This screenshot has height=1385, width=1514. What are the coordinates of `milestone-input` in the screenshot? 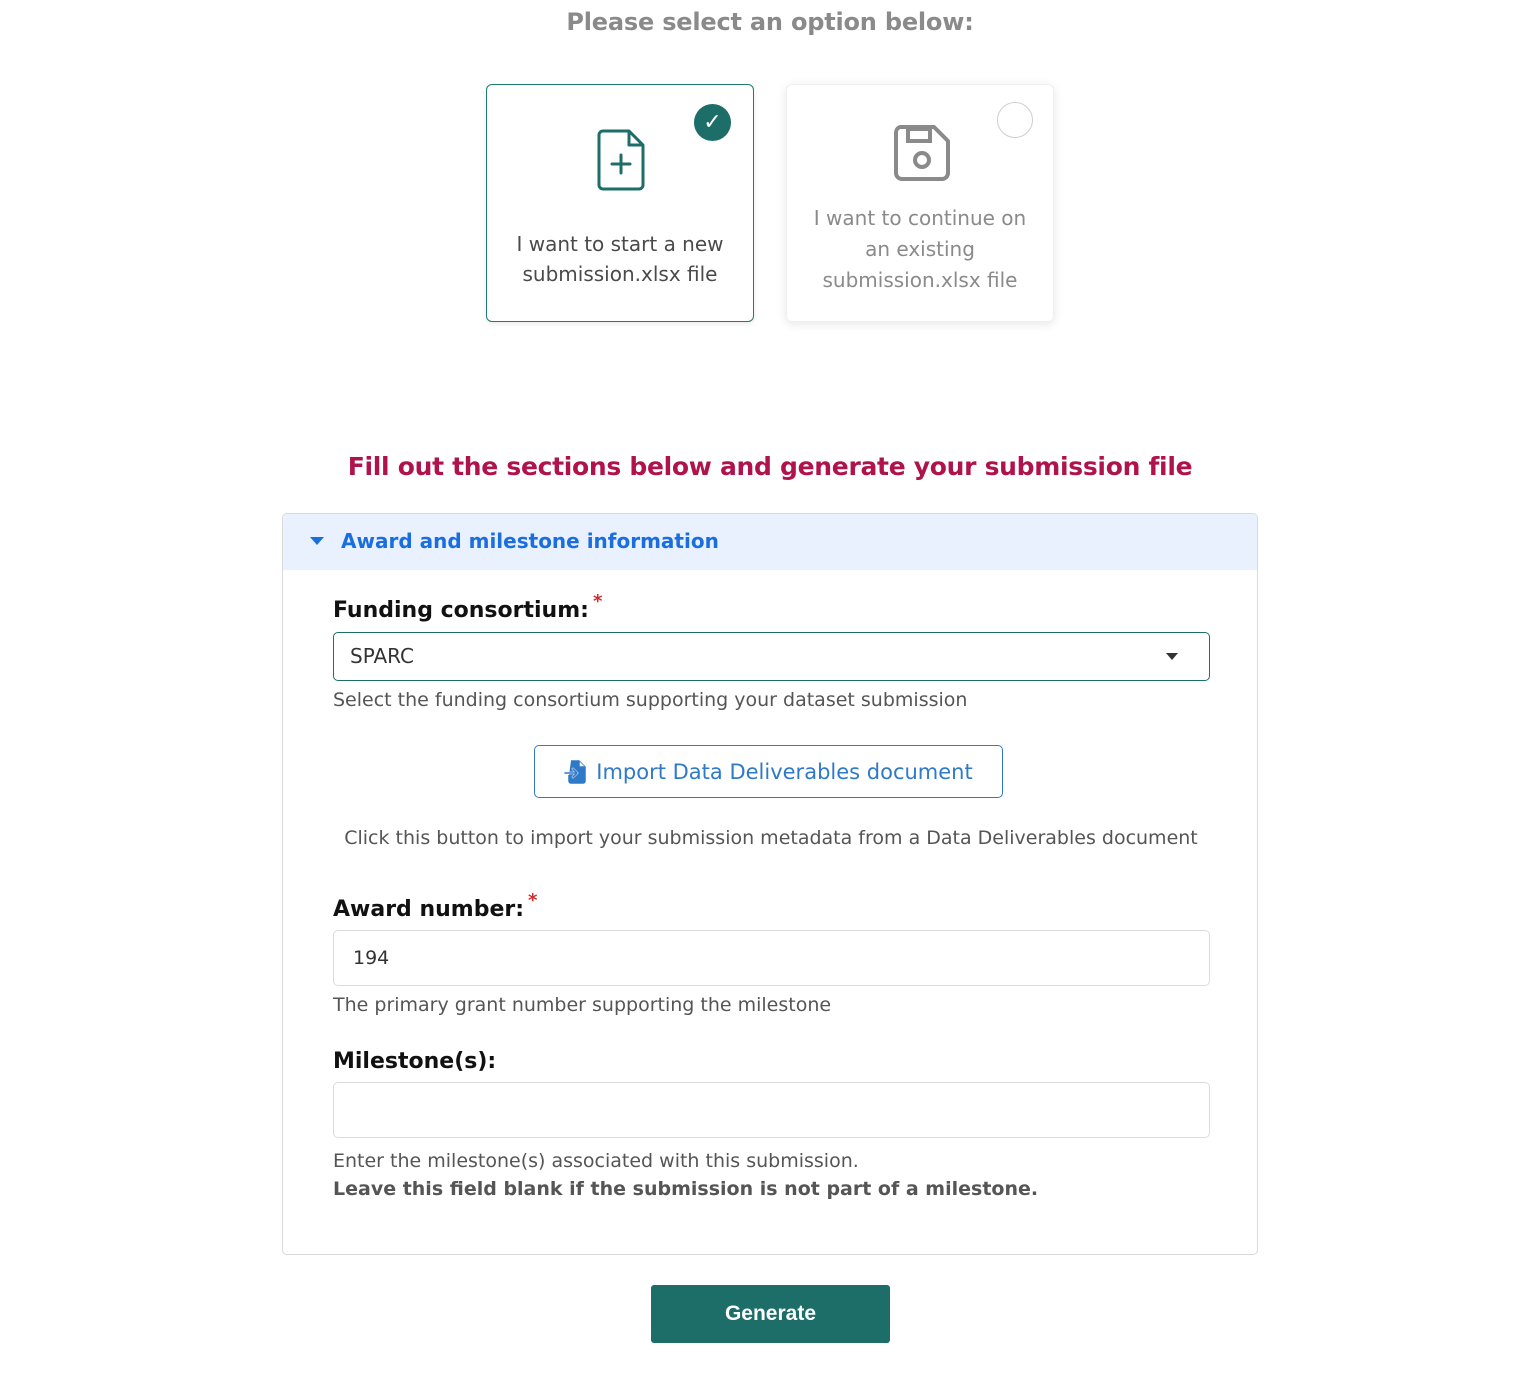 It's located at (771, 1110).